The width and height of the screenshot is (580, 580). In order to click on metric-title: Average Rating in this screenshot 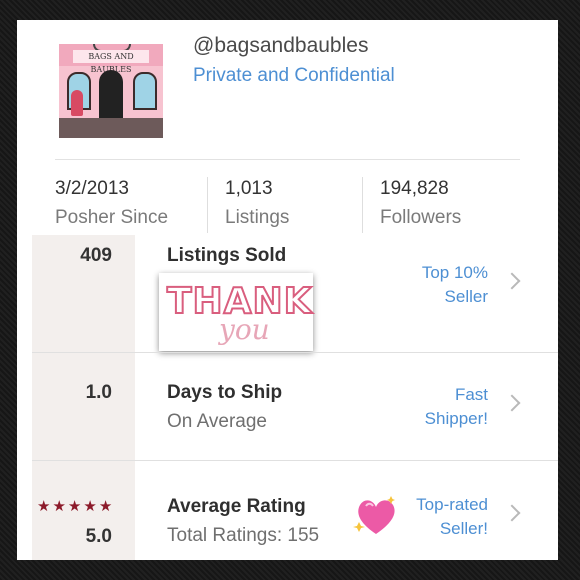, I will do `click(236, 506)`.